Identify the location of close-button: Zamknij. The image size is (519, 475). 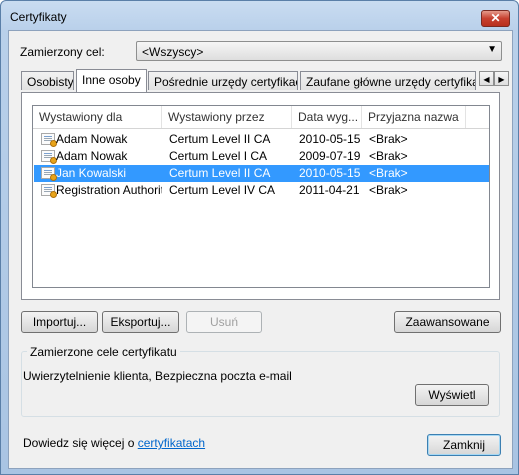
(464, 445).